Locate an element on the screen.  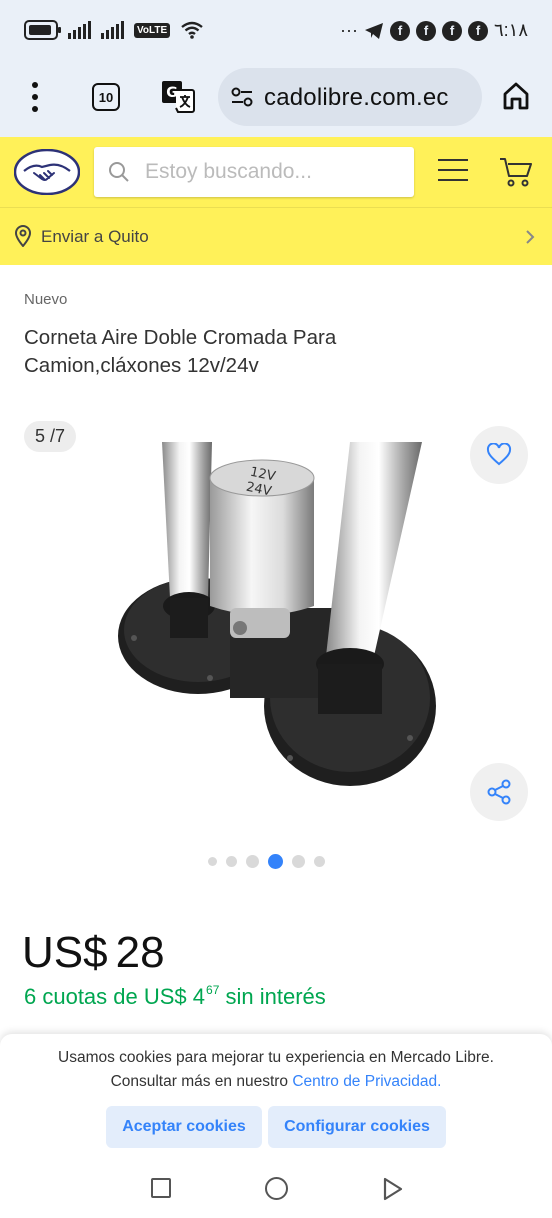
location-pin-icon is located at coordinates (23, 236).